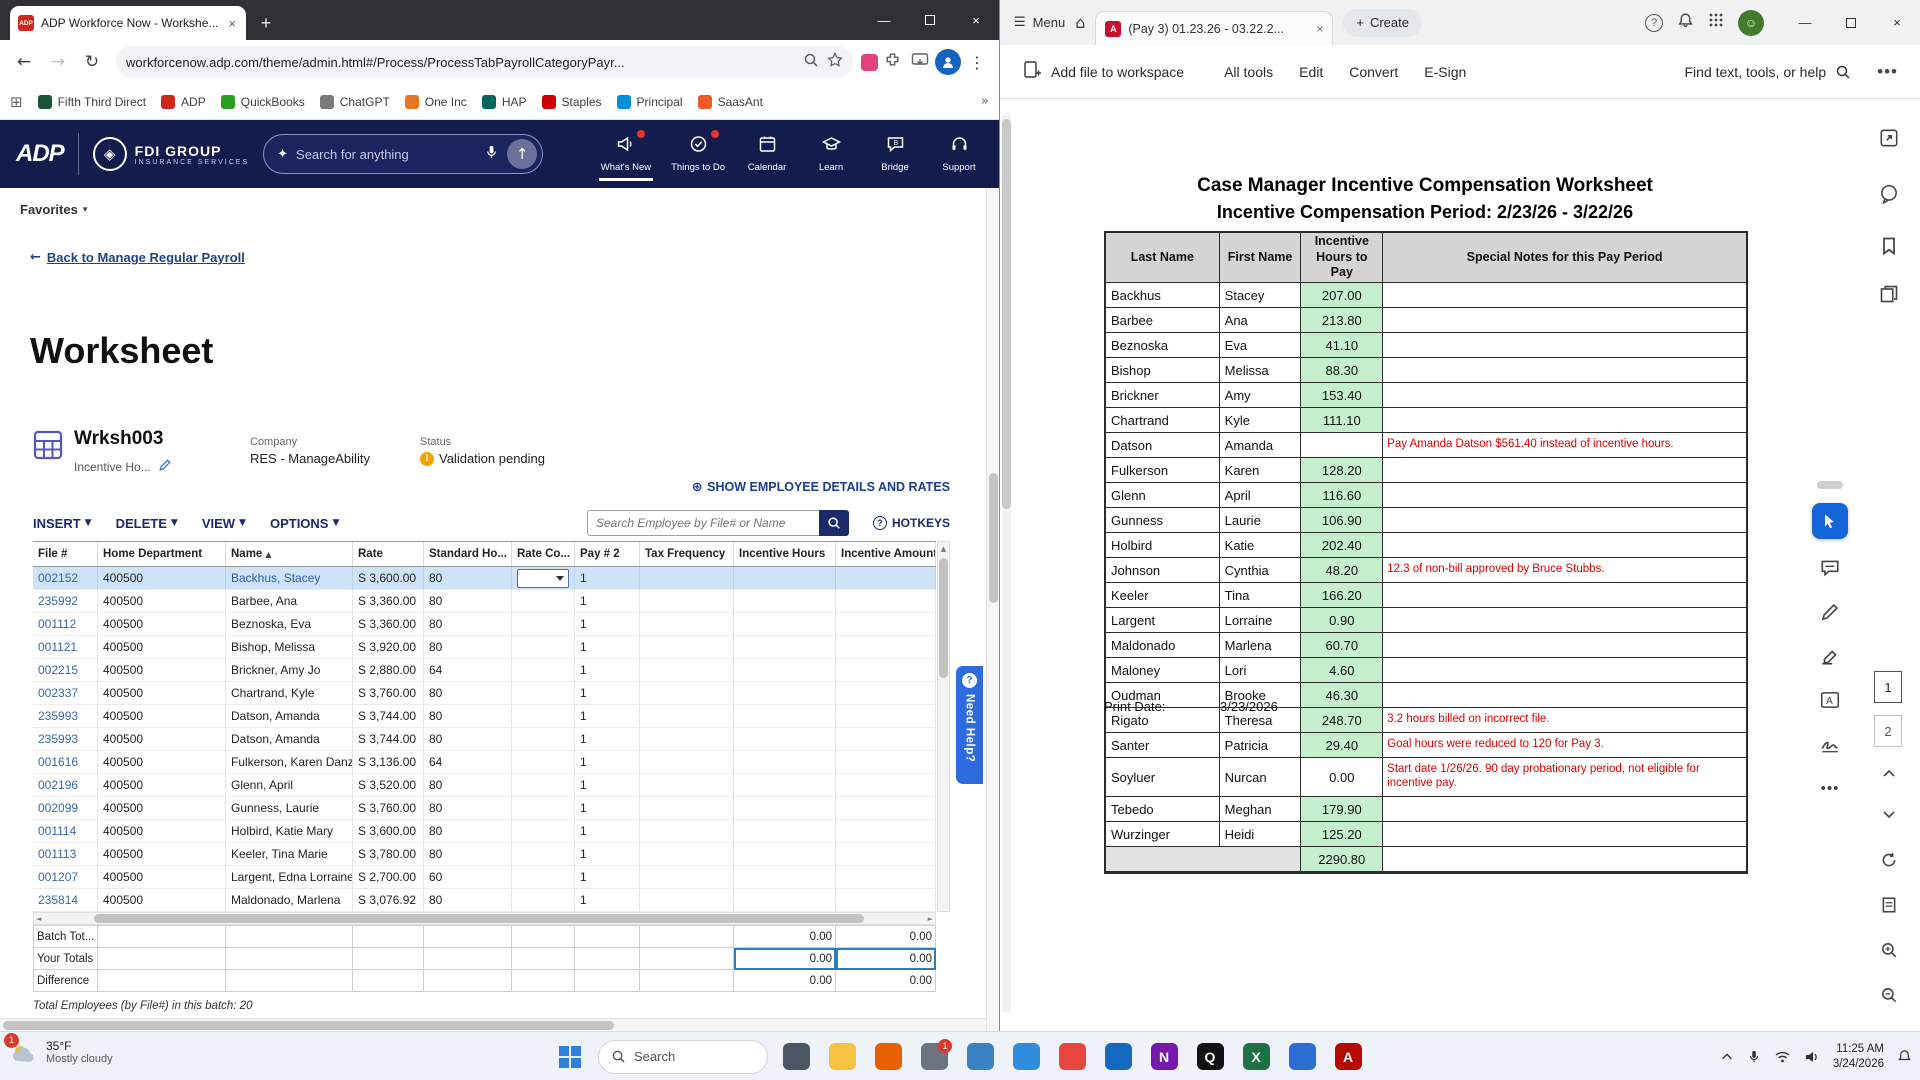 The width and height of the screenshot is (1920, 1080). I want to click on adp-search-bar: ✦ Search for anything ↑, so click(403, 154).